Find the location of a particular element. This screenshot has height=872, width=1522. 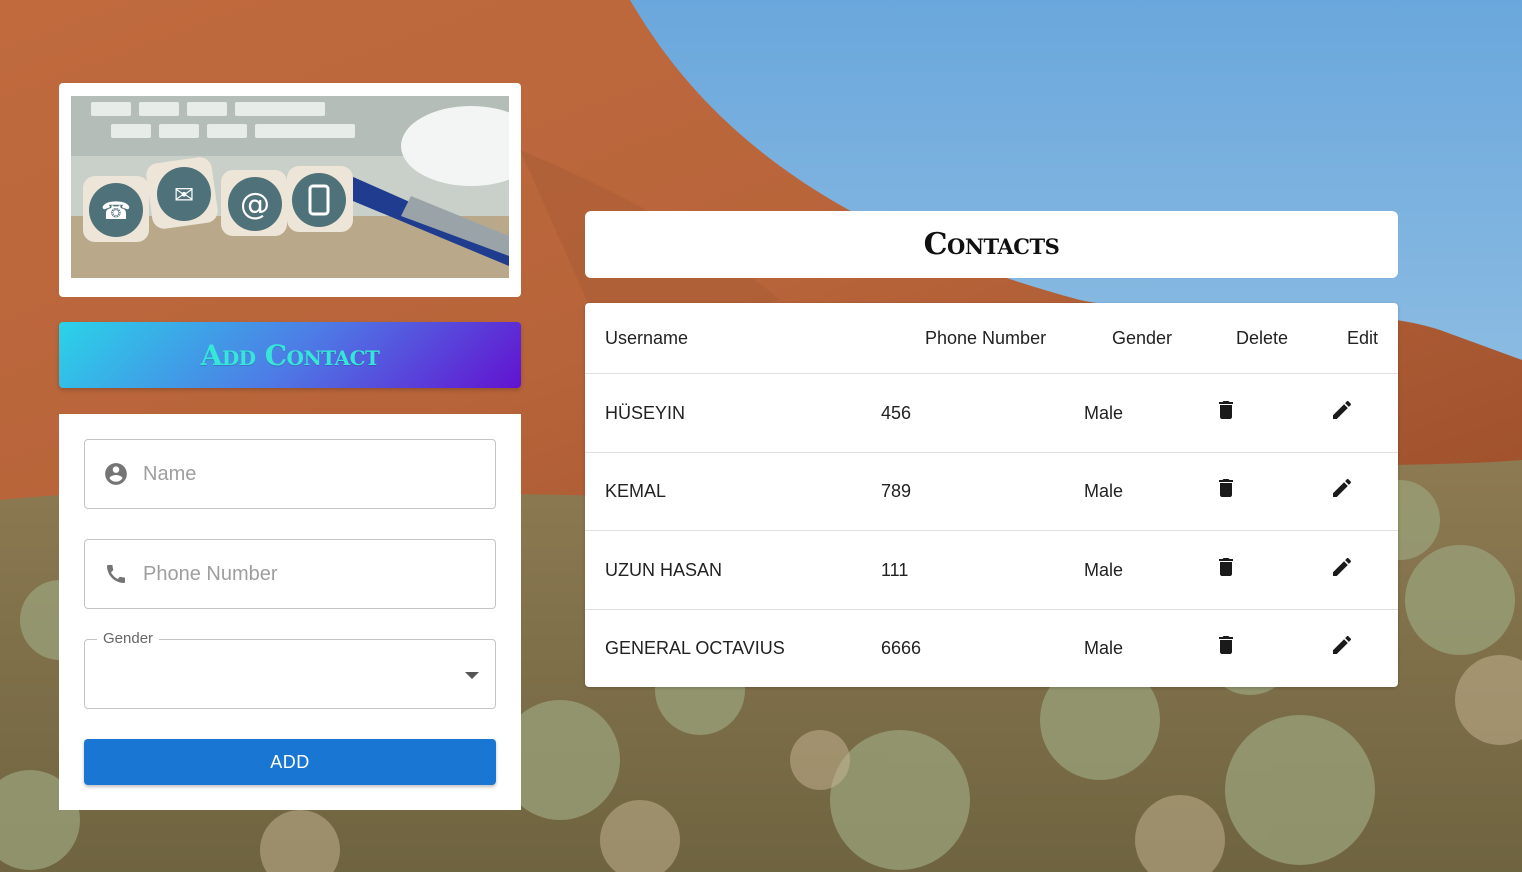

contact-icons-image: ☎ ✉ @ is located at coordinates (290, 187).